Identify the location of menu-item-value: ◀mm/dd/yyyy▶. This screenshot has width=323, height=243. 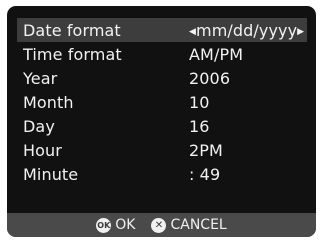
(246, 30).